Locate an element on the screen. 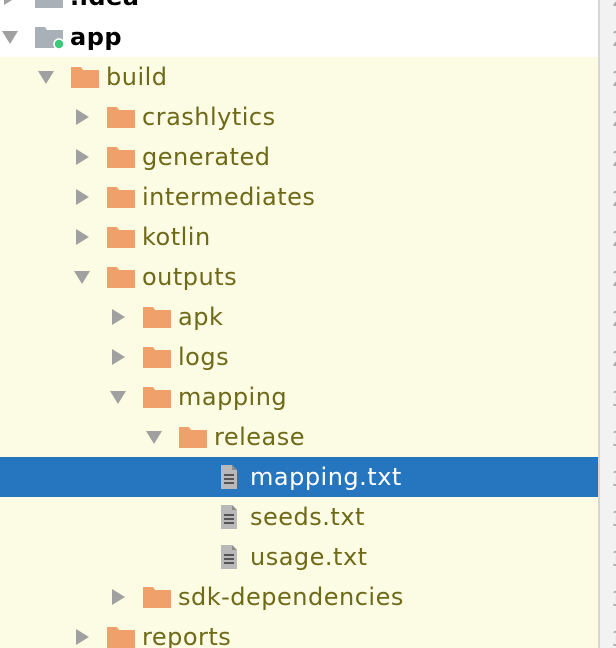 The image size is (616, 648). tree-item-label: mapping is located at coordinates (233, 397).